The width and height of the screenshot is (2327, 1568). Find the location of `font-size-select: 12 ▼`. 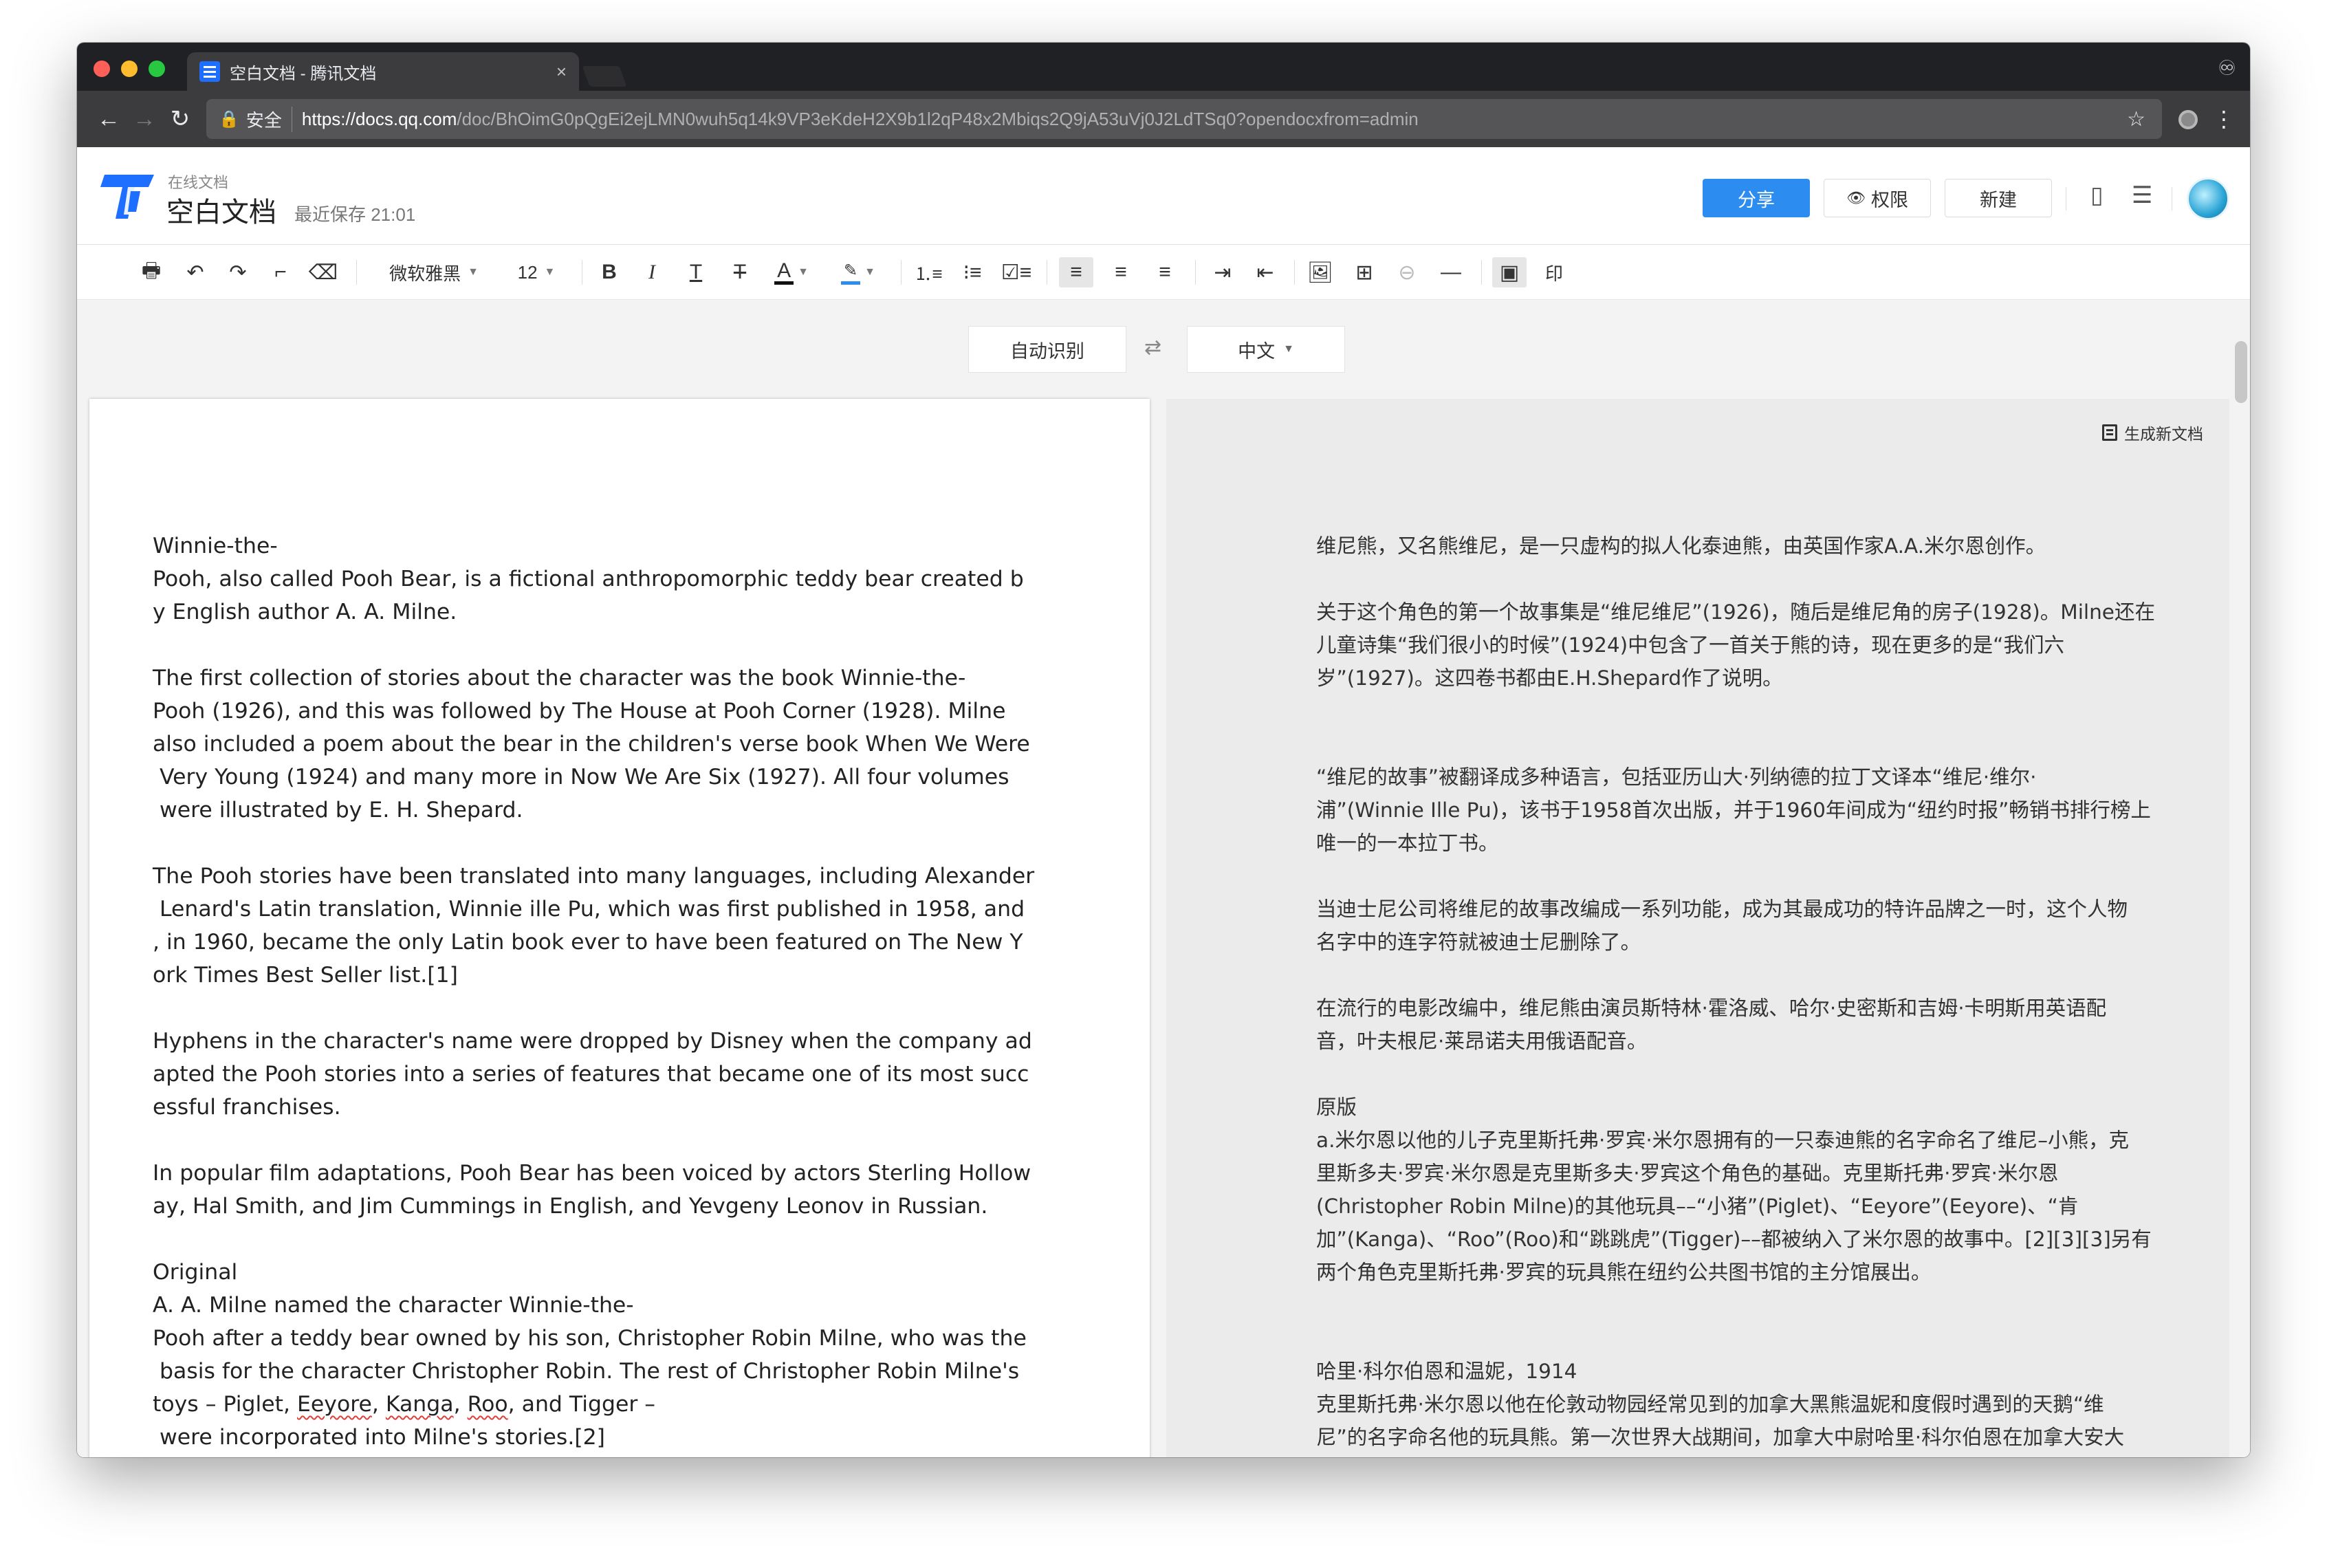

font-size-select: 12 ▼ is located at coordinates (536, 272).